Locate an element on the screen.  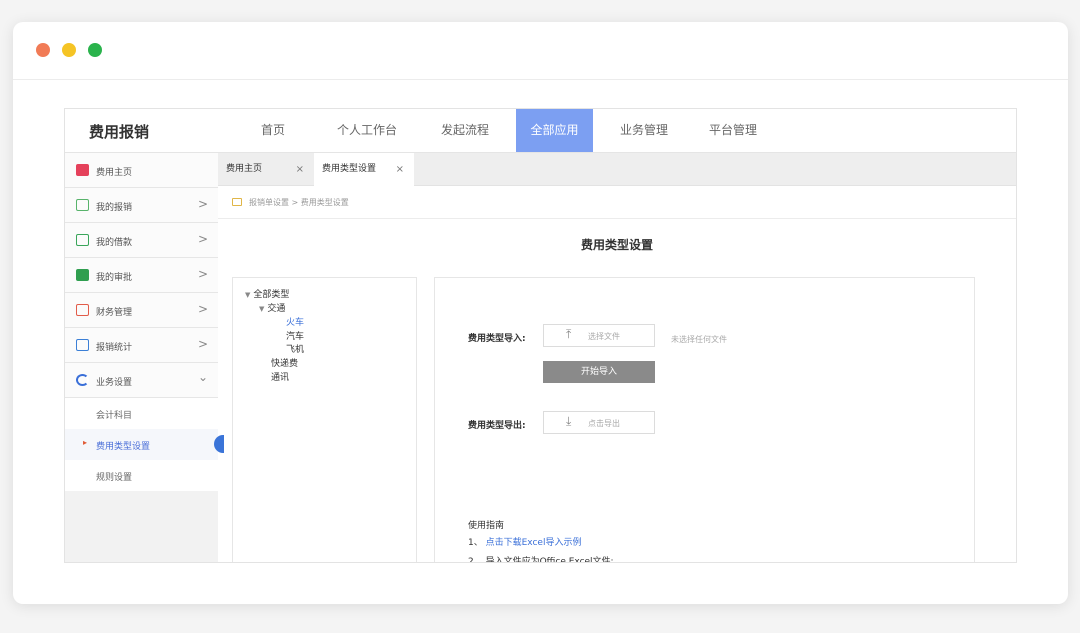
upload-icon: ⤒ is located at coordinates (569, 334).